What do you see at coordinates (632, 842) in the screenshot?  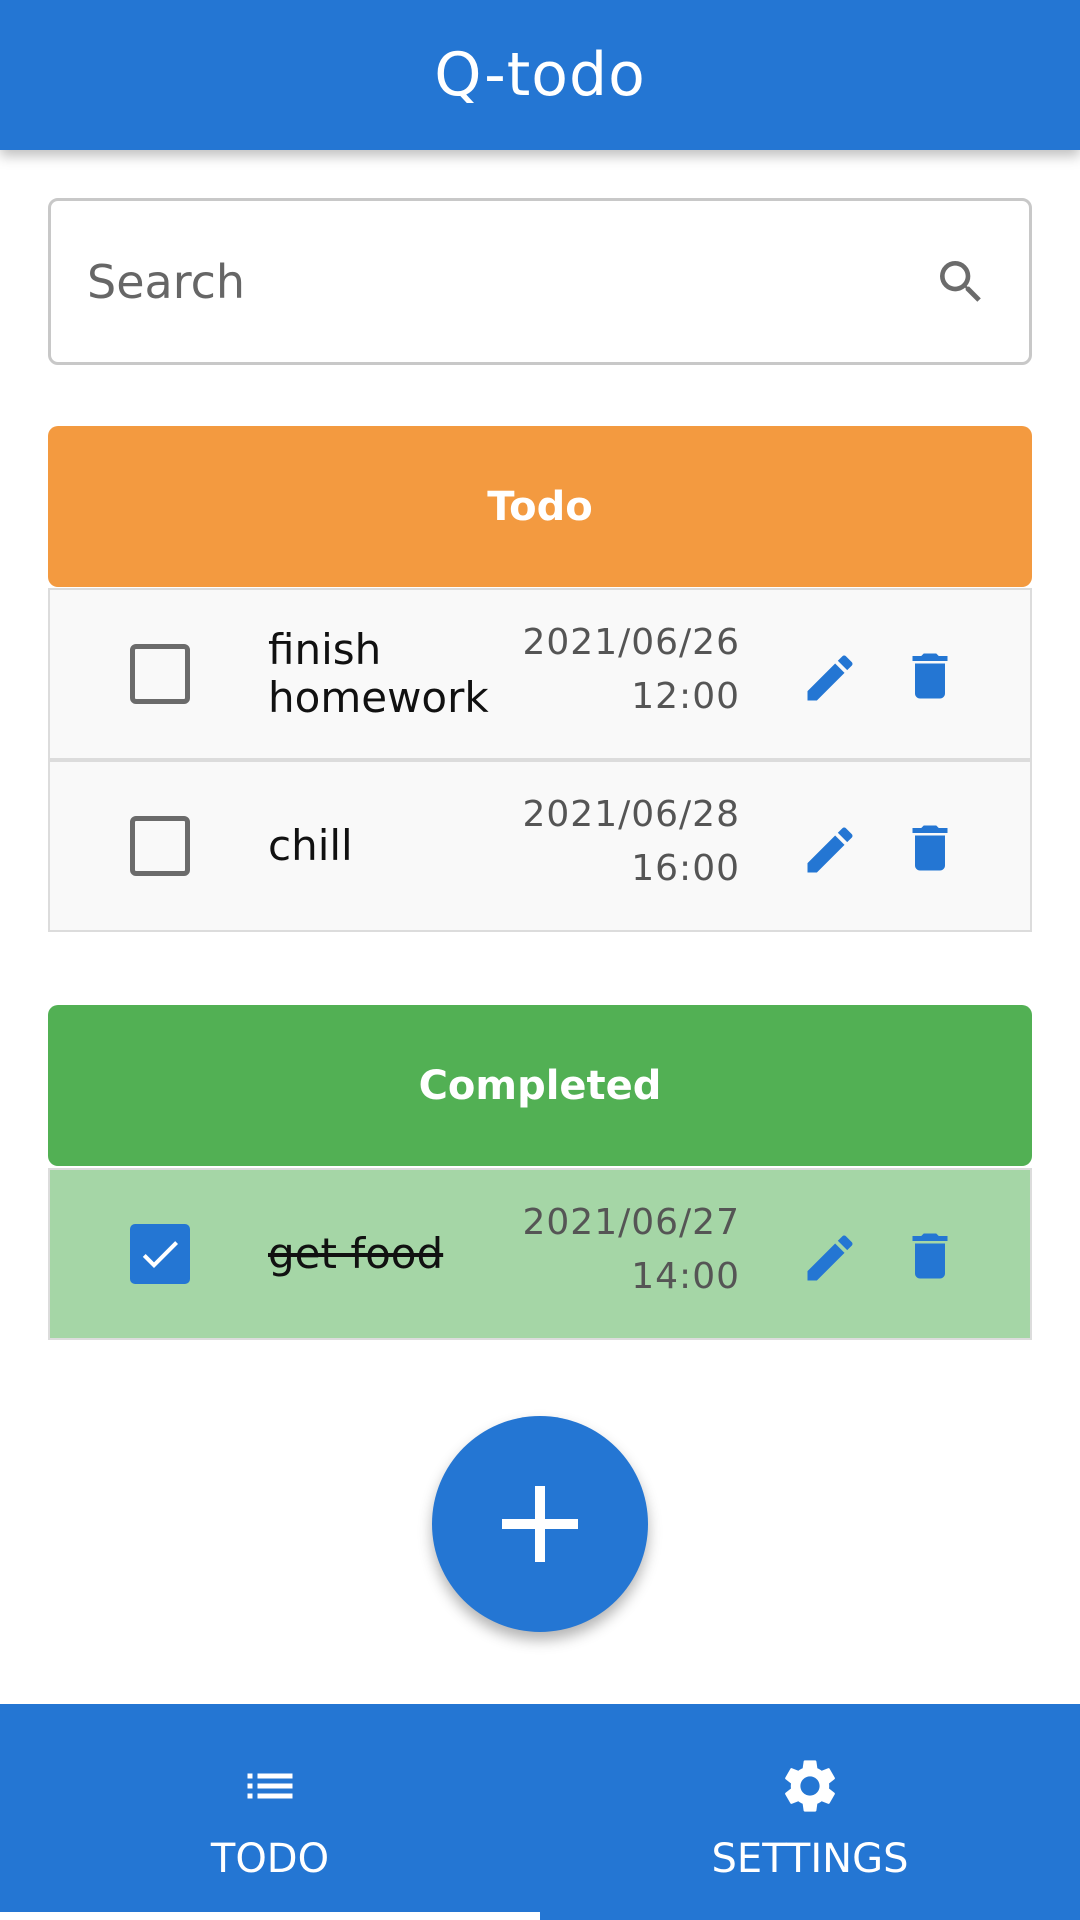 I see `task-datetime: 2021/06/28 16:00` at bounding box center [632, 842].